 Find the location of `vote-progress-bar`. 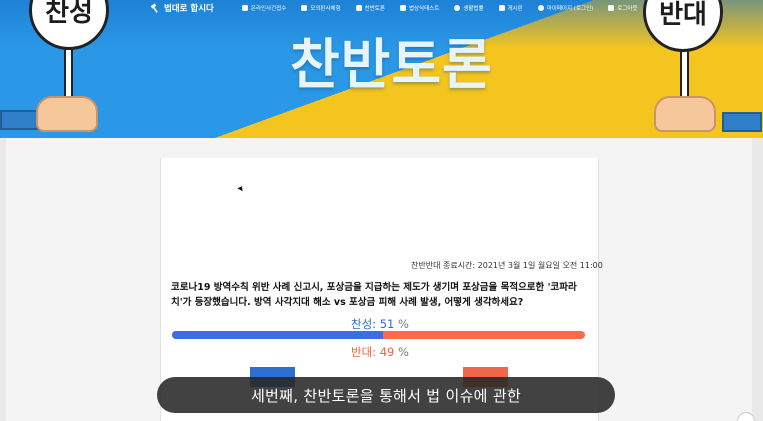

vote-progress-bar is located at coordinates (378, 335).